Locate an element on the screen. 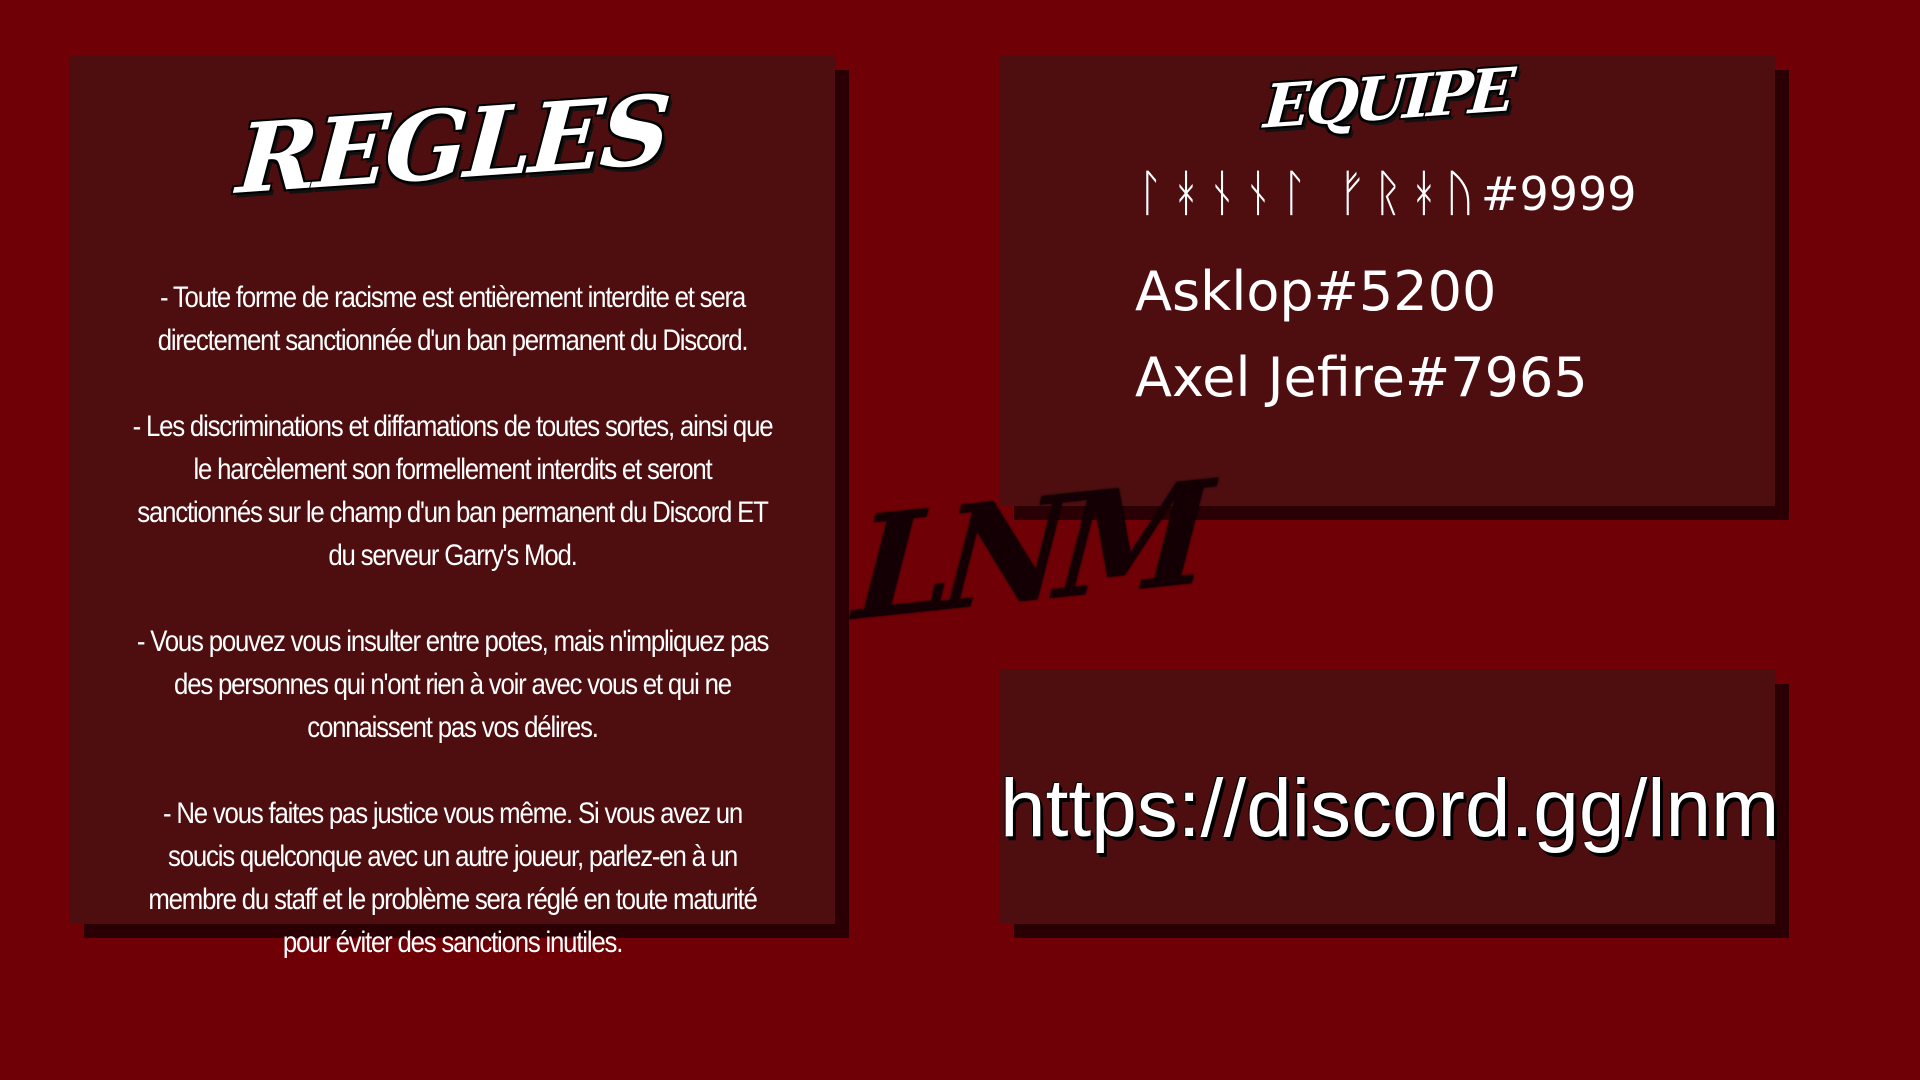 The height and width of the screenshot is (1080, 1920). lnm-logo: LNM is located at coordinates (1028, 552).